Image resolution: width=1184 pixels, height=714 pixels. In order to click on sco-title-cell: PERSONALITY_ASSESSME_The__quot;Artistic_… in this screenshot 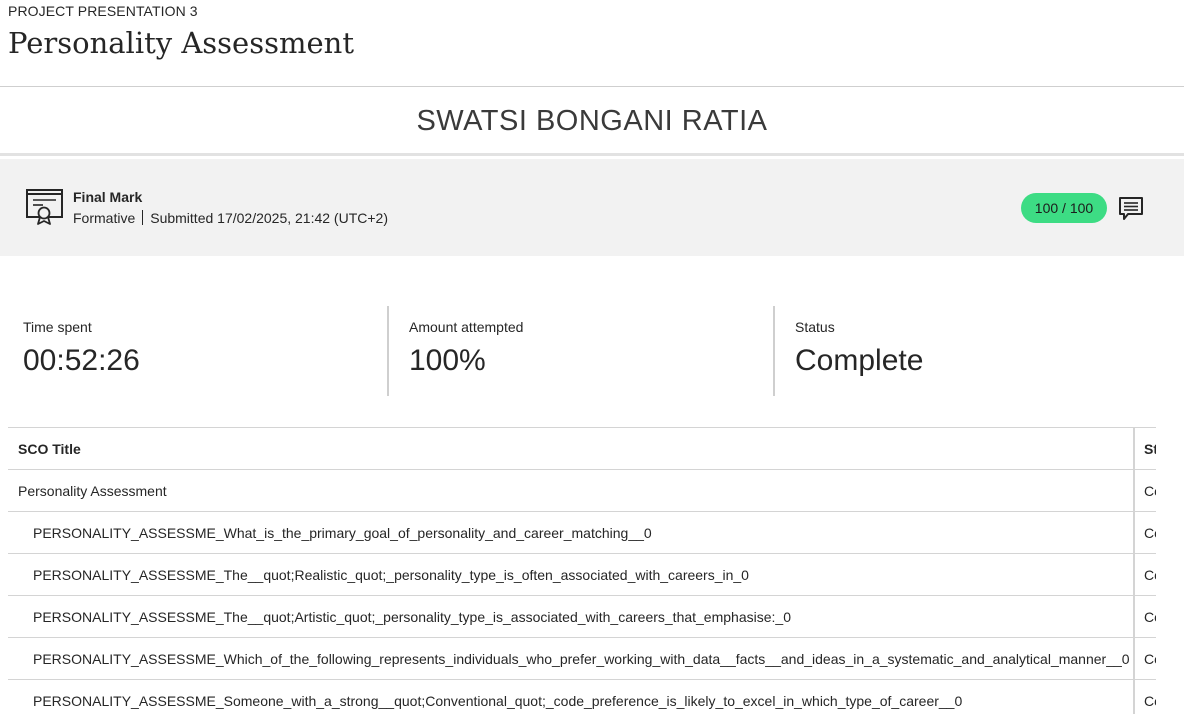, I will do `click(571, 616)`.